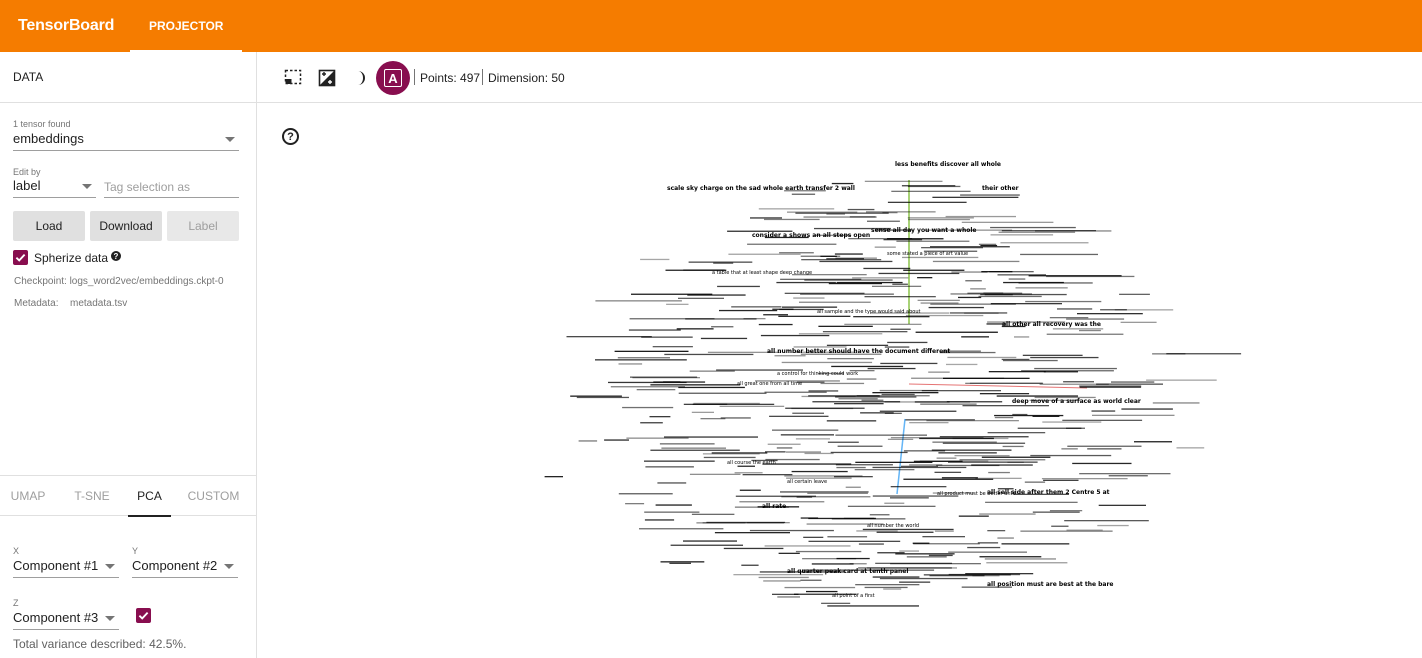  Describe the element at coordinates (54, 188) in the screenshot. I see `edit-by-select: label` at that location.